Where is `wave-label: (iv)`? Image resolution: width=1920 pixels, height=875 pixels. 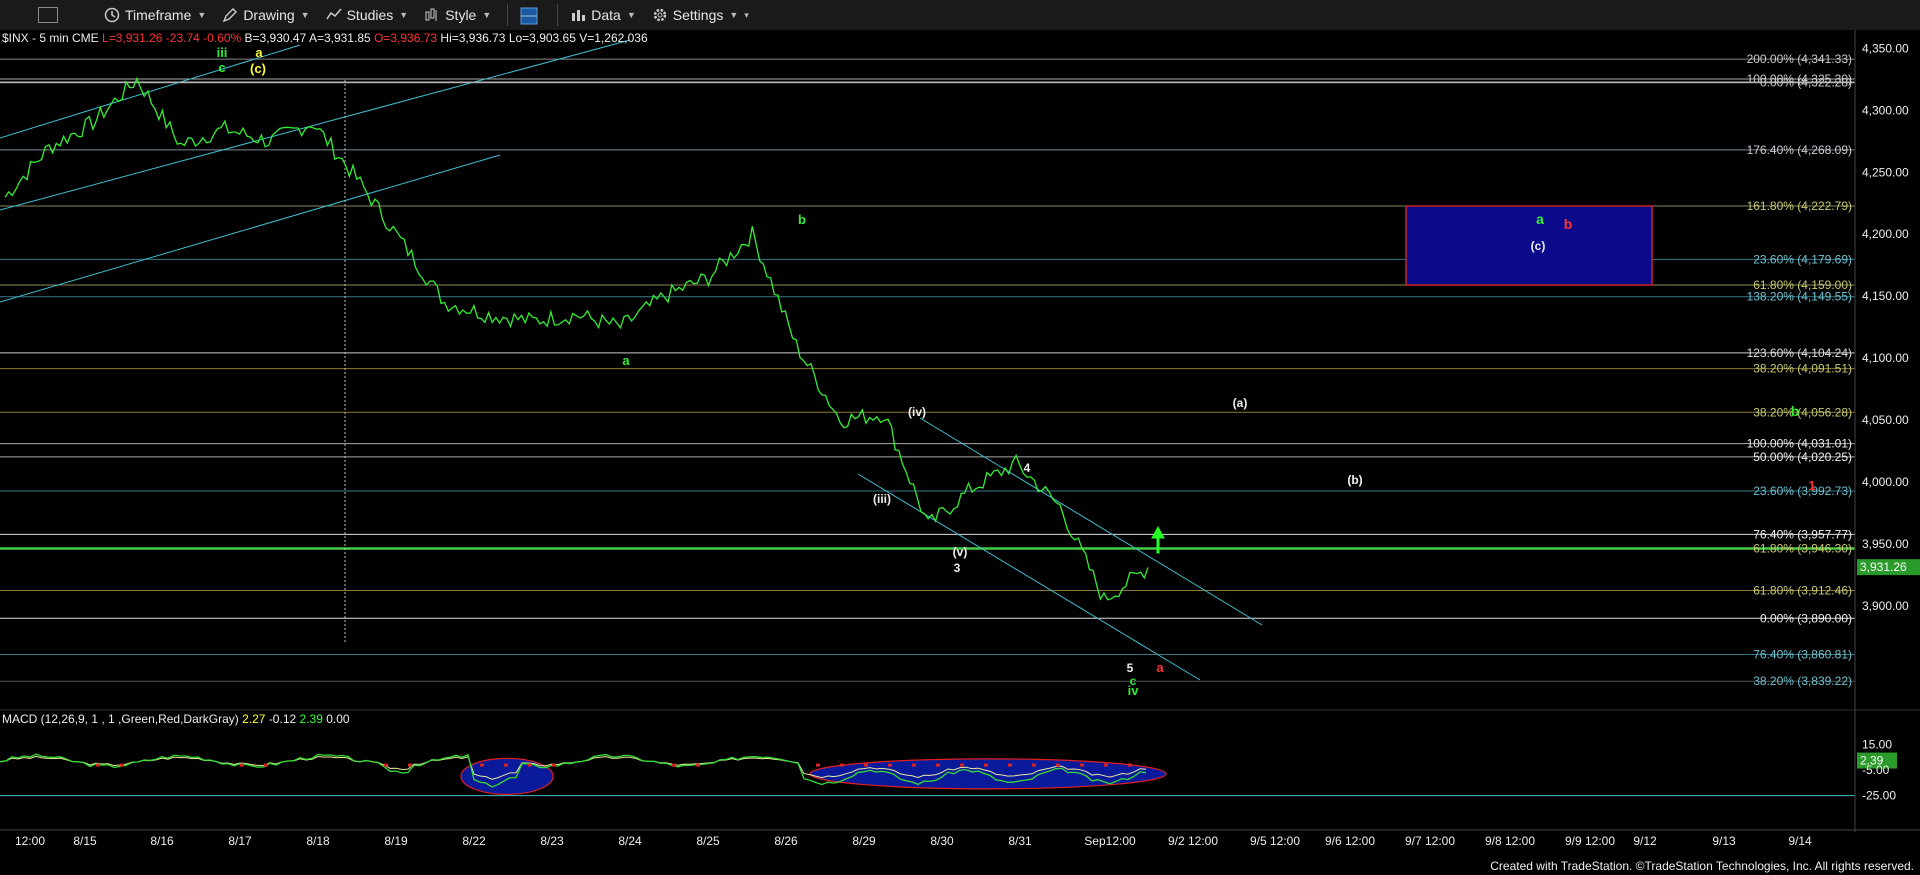
wave-label: (iv) is located at coordinates (917, 412).